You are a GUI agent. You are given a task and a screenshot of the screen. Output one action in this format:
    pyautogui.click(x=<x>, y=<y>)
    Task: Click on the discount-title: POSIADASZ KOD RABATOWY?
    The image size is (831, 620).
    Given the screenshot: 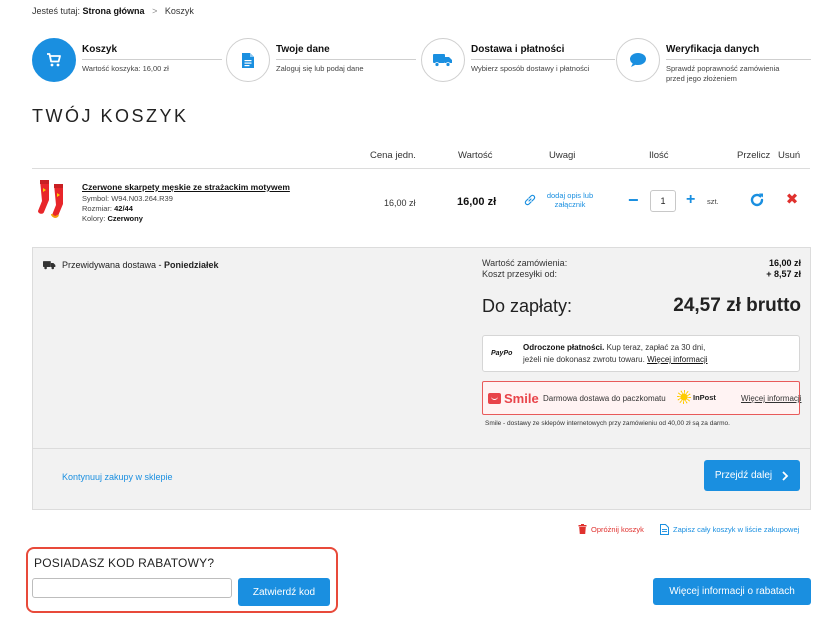 What is the action you would take?
    pyautogui.click(x=124, y=563)
    